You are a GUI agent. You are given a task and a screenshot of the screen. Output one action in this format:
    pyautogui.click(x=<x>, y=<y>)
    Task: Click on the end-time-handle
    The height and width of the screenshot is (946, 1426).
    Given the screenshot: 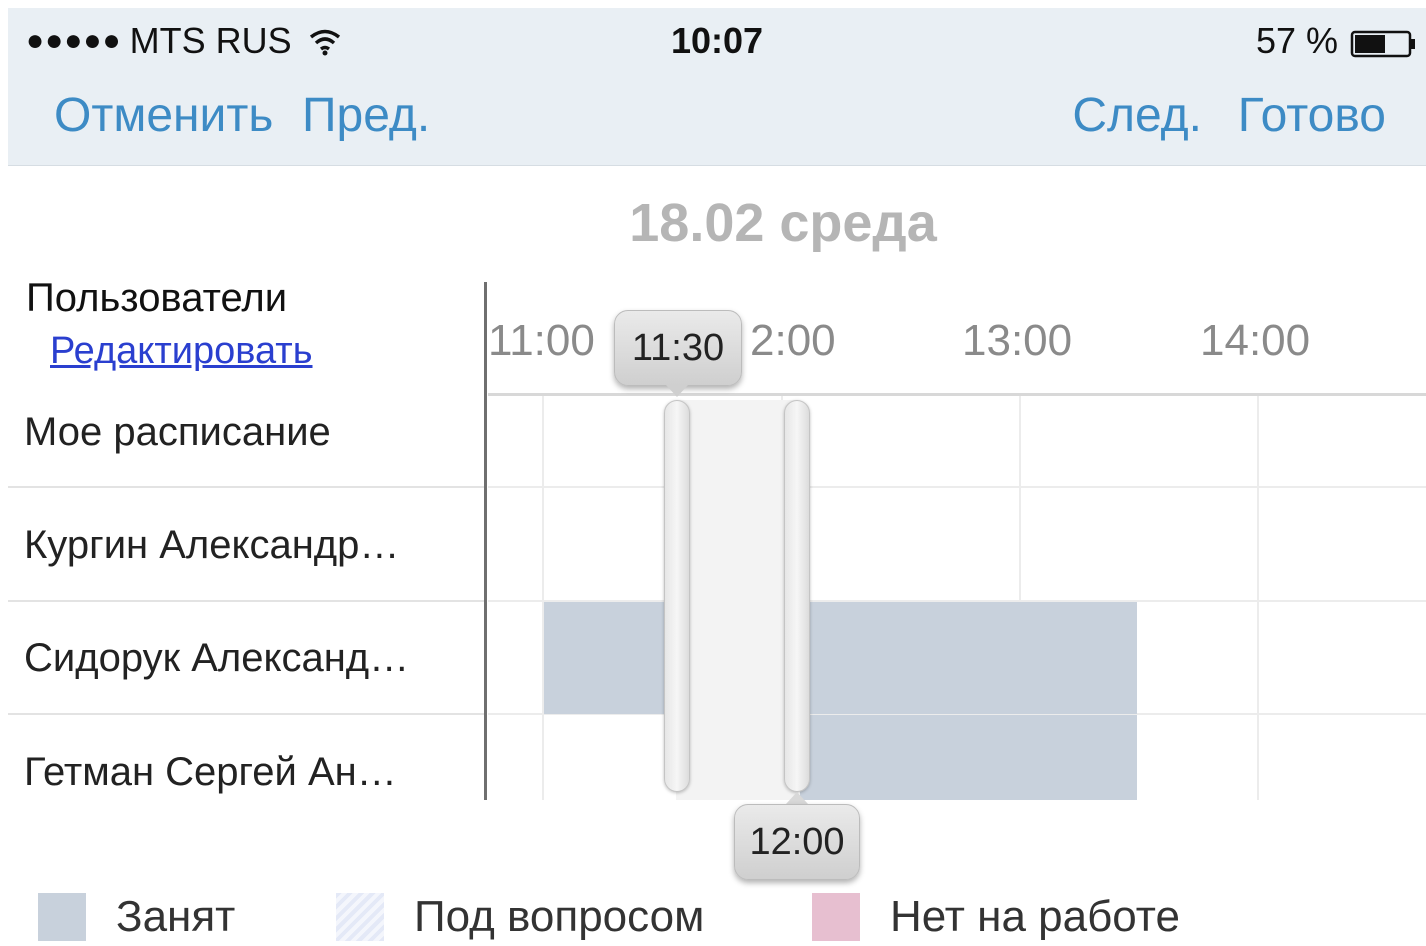 What is the action you would take?
    pyautogui.click(x=797, y=596)
    